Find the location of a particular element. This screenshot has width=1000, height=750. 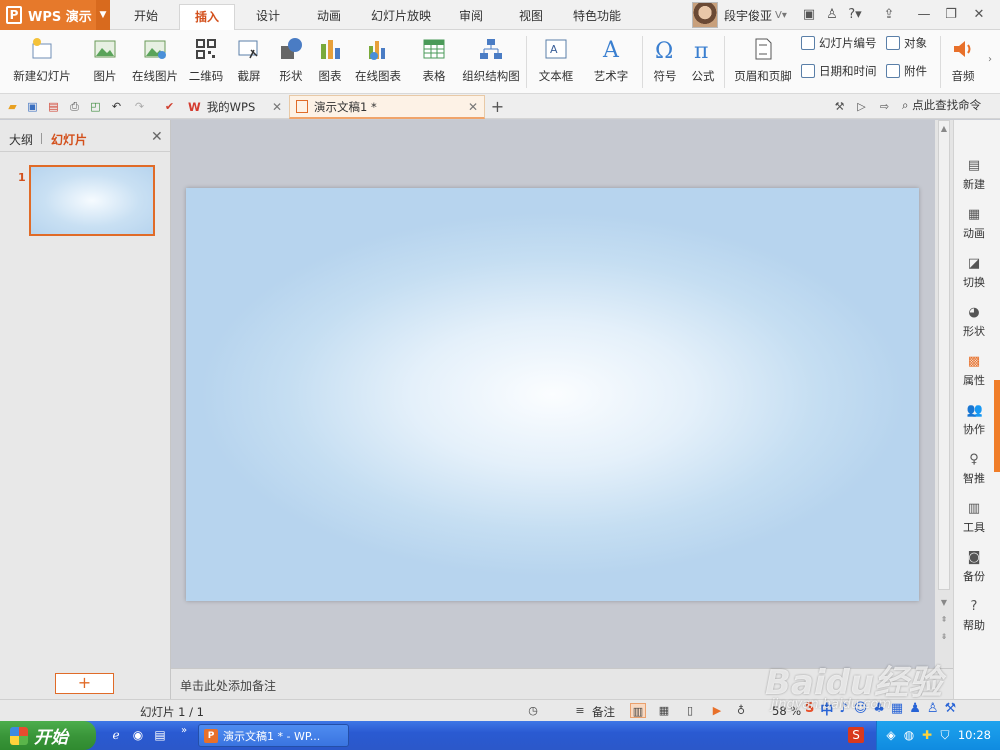

notes-pane: 单击此处添加备注 is located at coordinates (562, 683).